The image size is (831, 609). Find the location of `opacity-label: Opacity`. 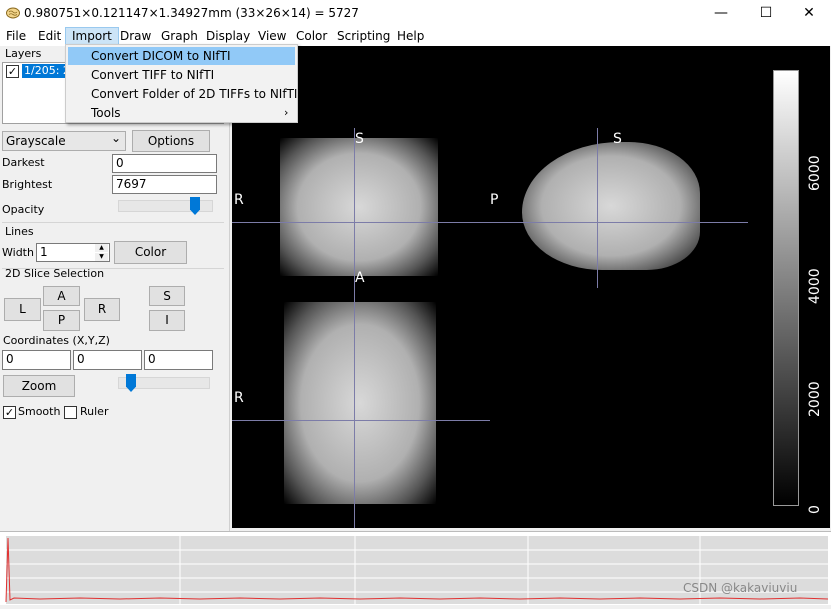

opacity-label: Opacity is located at coordinates (23, 209).